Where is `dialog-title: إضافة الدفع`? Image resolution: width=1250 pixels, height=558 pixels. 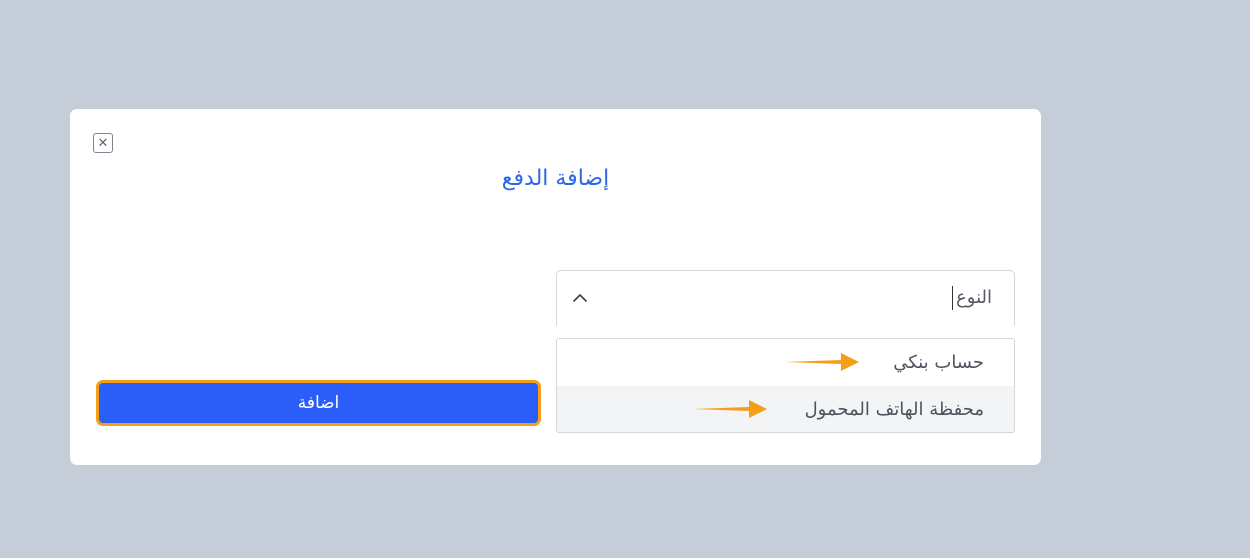
dialog-title: إضافة الدفع is located at coordinates (555, 178).